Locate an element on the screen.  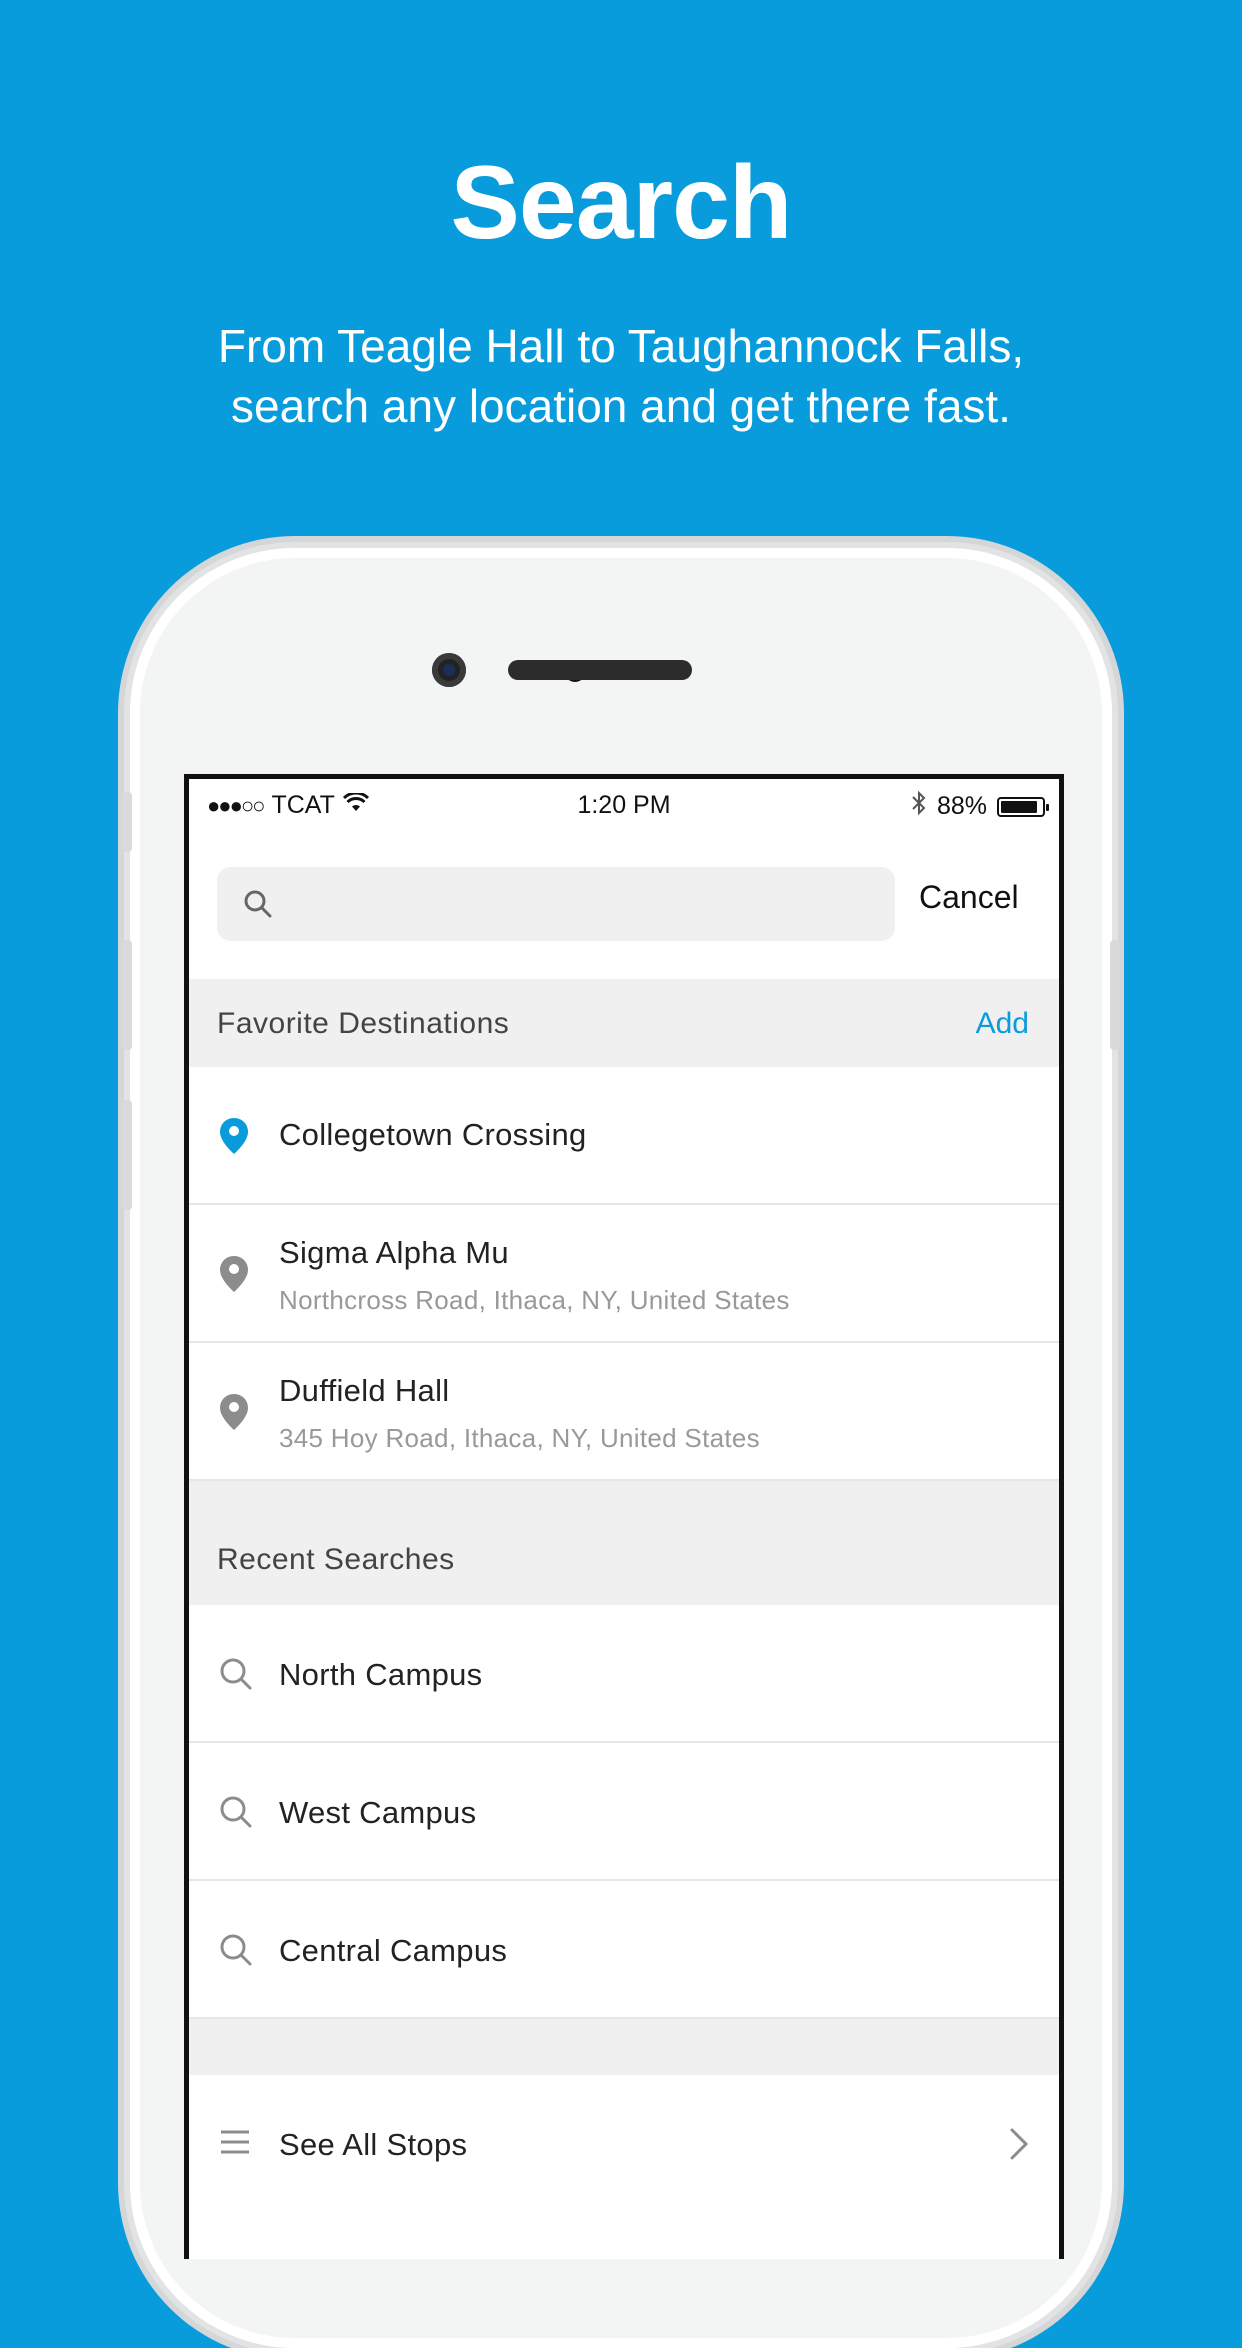
recent-search-name: West Campus is located at coordinates (378, 1812).